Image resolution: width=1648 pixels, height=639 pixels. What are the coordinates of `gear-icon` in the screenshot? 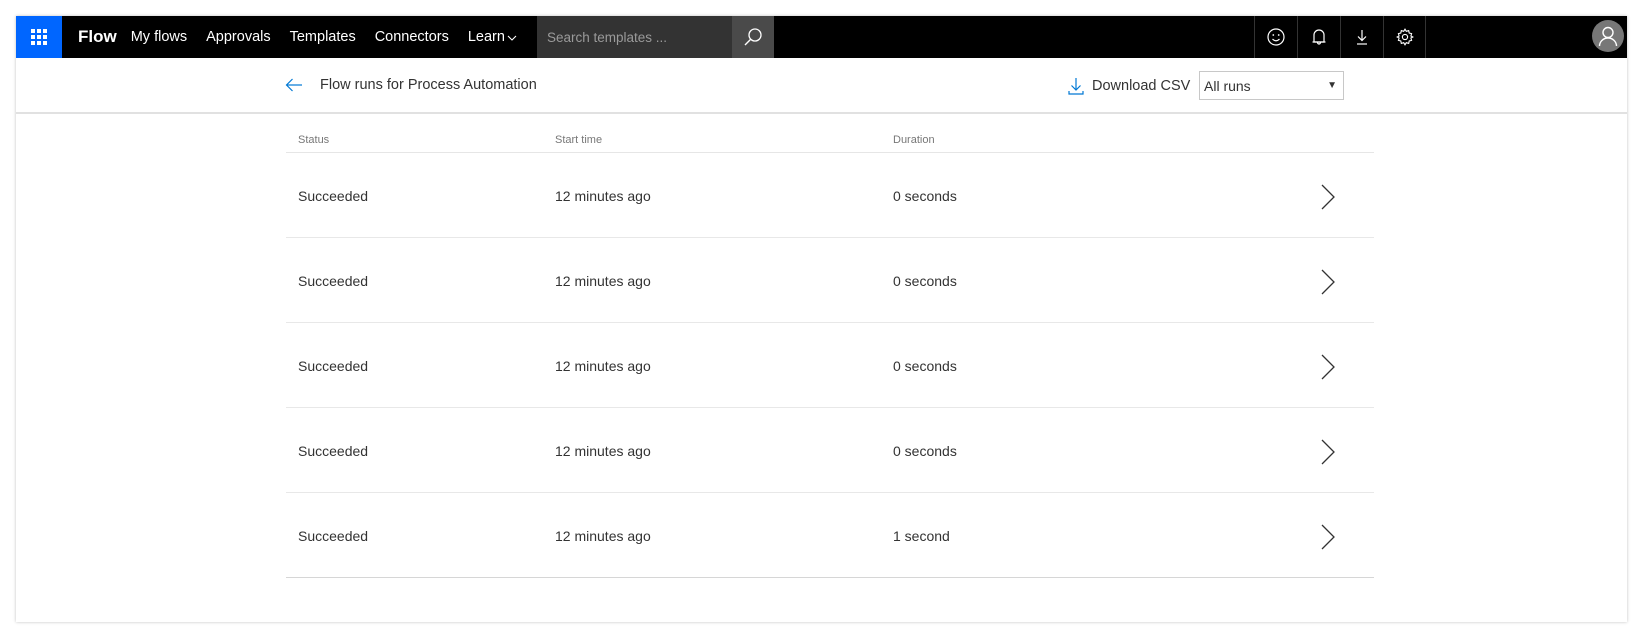 It's located at (1404, 37).